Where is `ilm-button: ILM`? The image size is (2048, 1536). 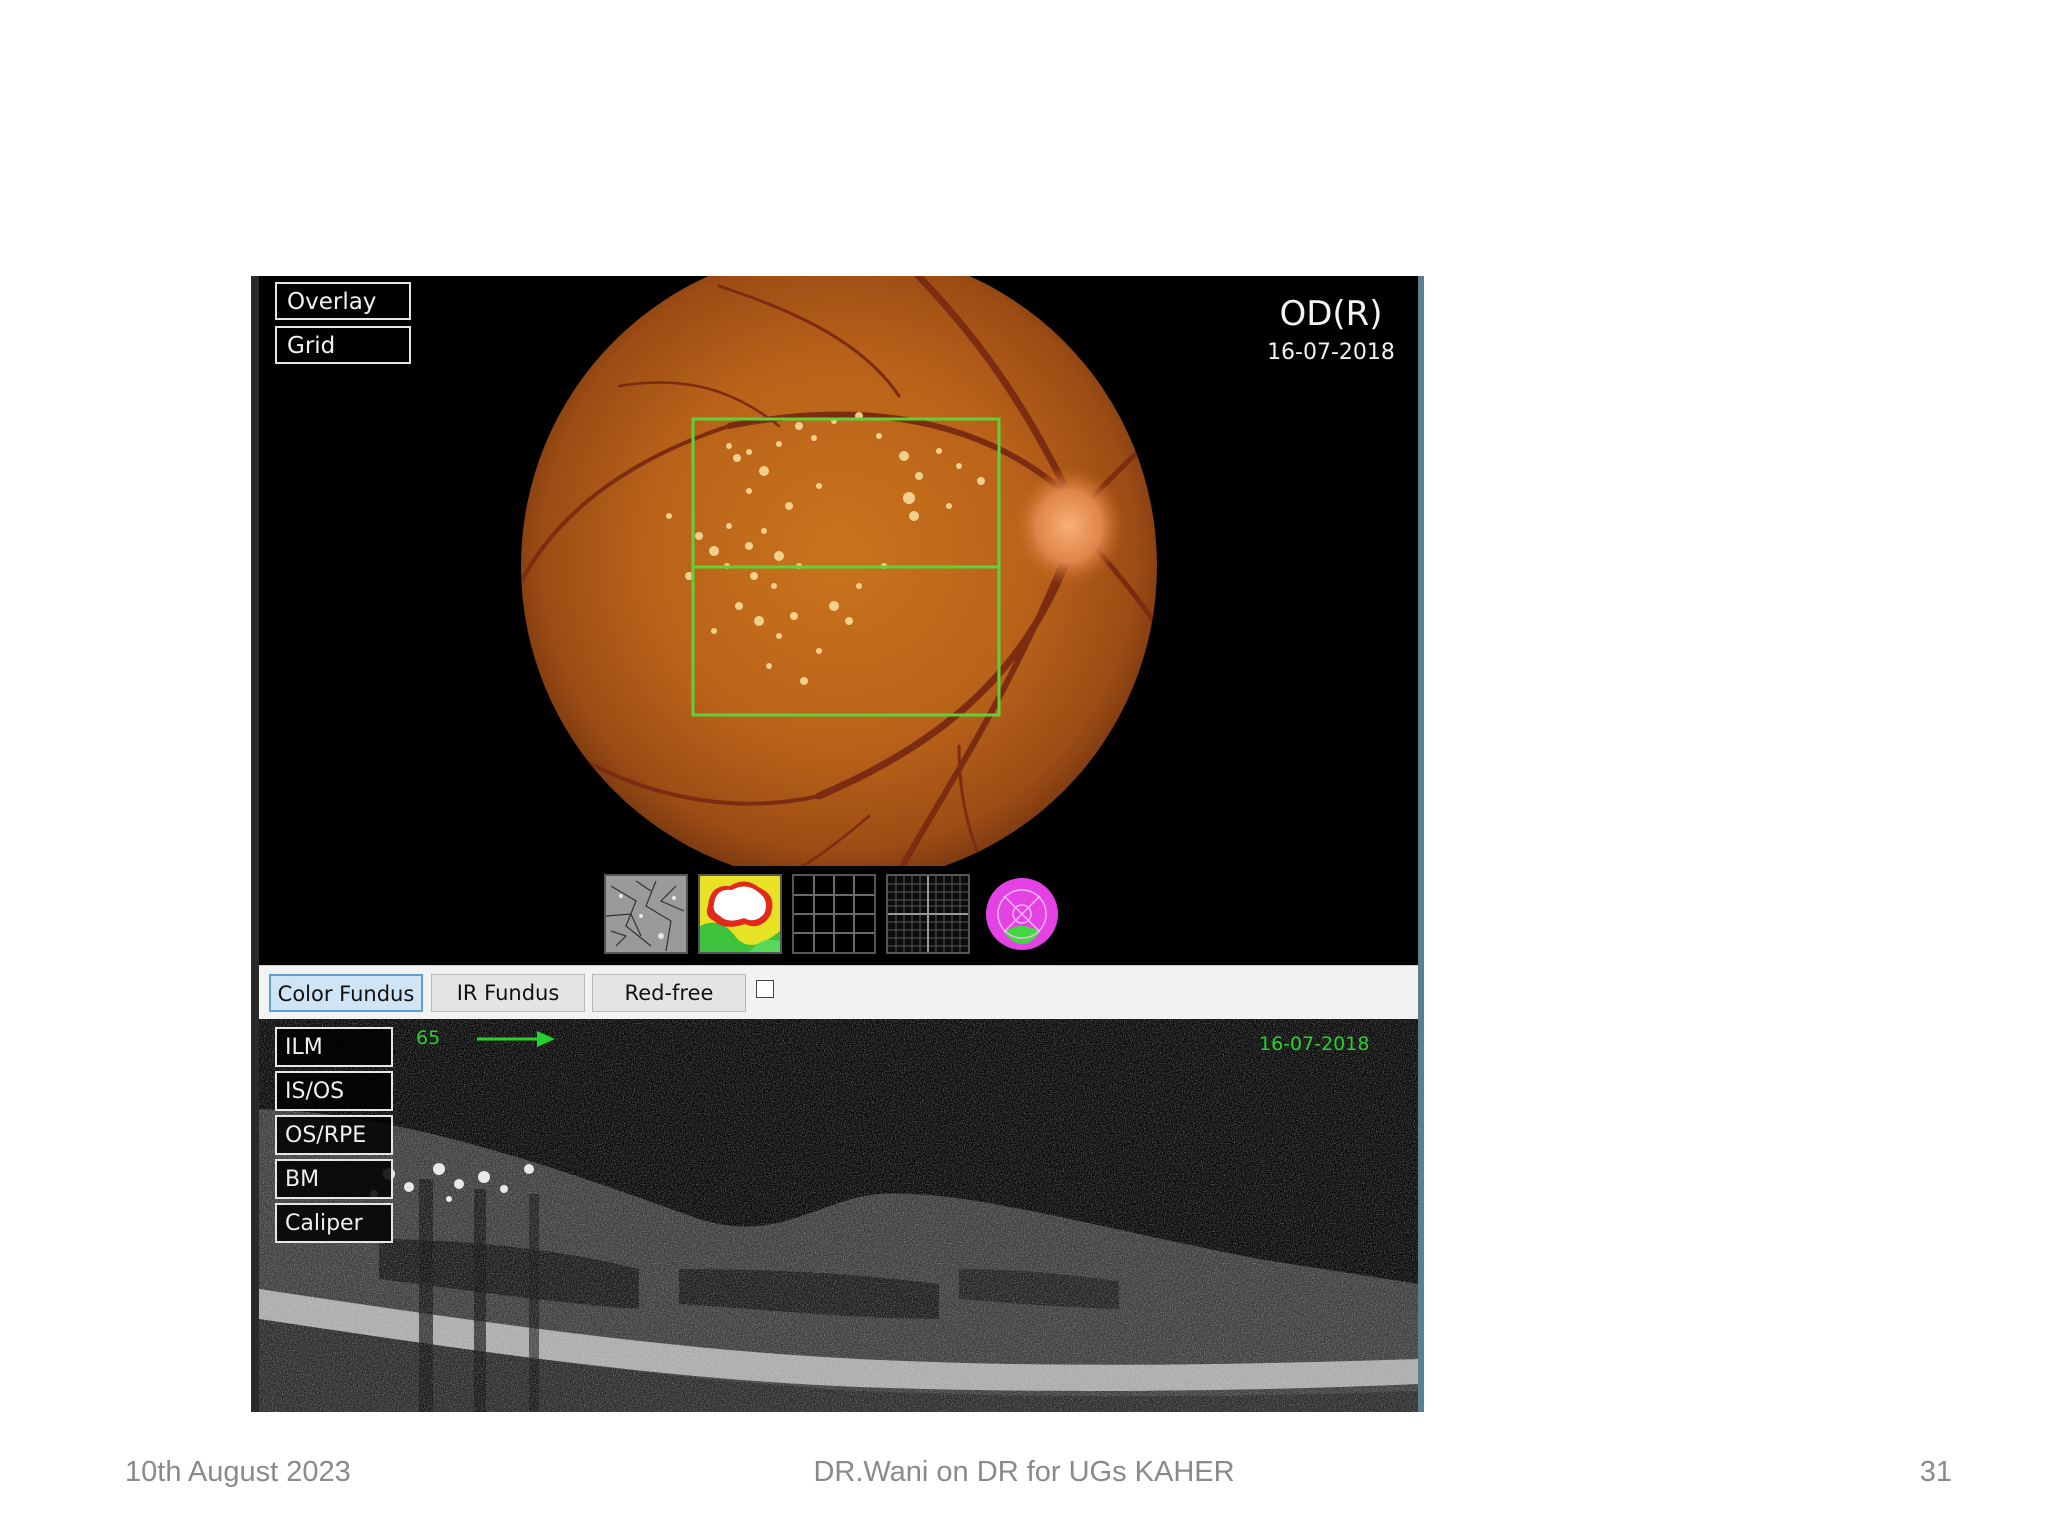
ilm-button: ILM is located at coordinates (334, 1047).